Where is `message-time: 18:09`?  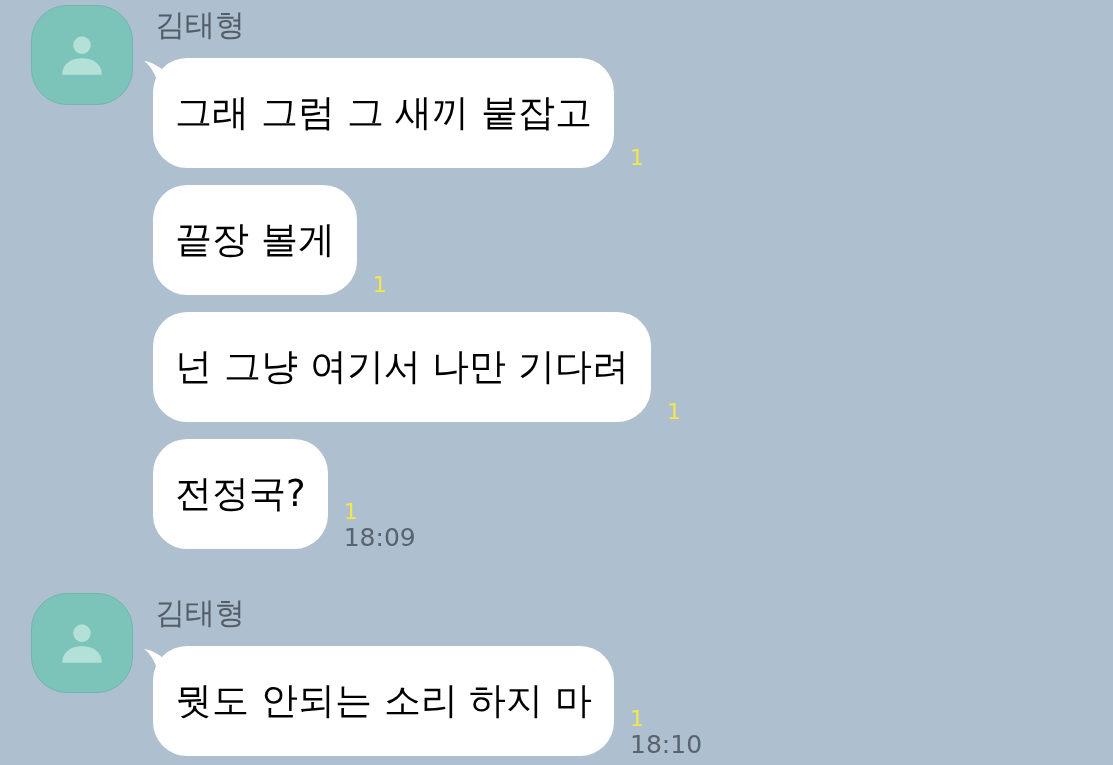 message-time: 18:09 is located at coordinates (379, 537).